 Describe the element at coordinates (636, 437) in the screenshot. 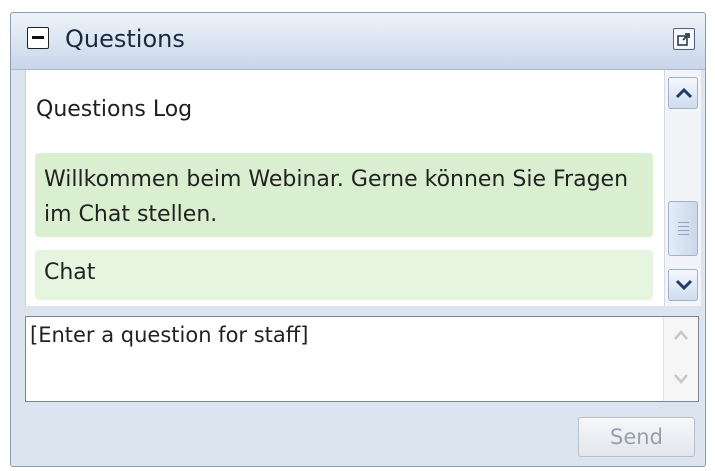

I see `send-button: Send` at that location.